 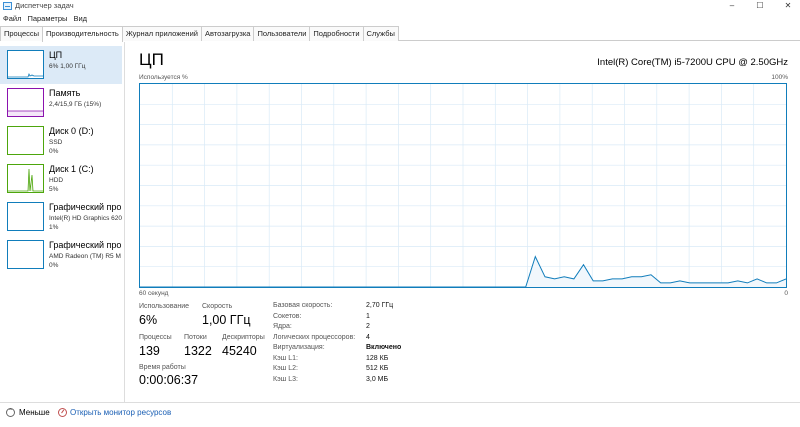 What do you see at coordinates (788, 6) in the screenshot?
I see `close-button: ✕` at bounding box center [788, 6].